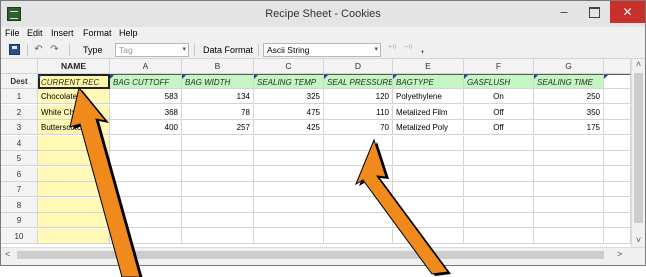 The height and width of the screenshot is (277, 646). I want to click on comma-style-icon: ,, so click(422, 49).